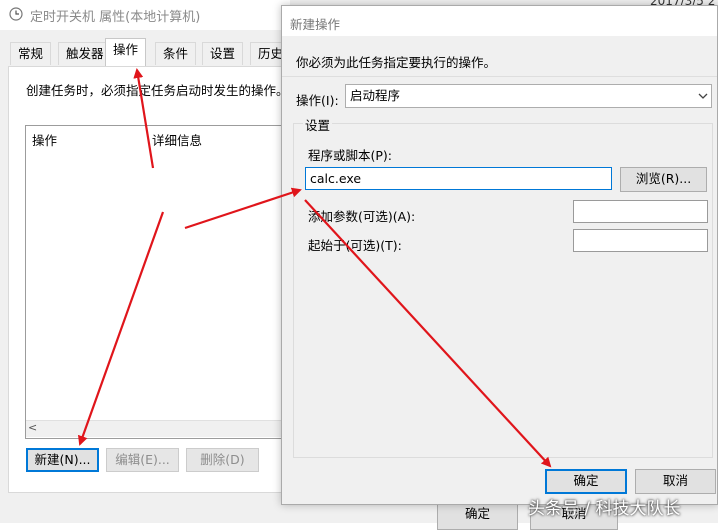 Image resolution: width=718 pixels, height=530 pixels. What do you see at coordinates (318, 124) in the screenshot?
I see `settings-group-label: 设置` at bounding box center [318, 124].